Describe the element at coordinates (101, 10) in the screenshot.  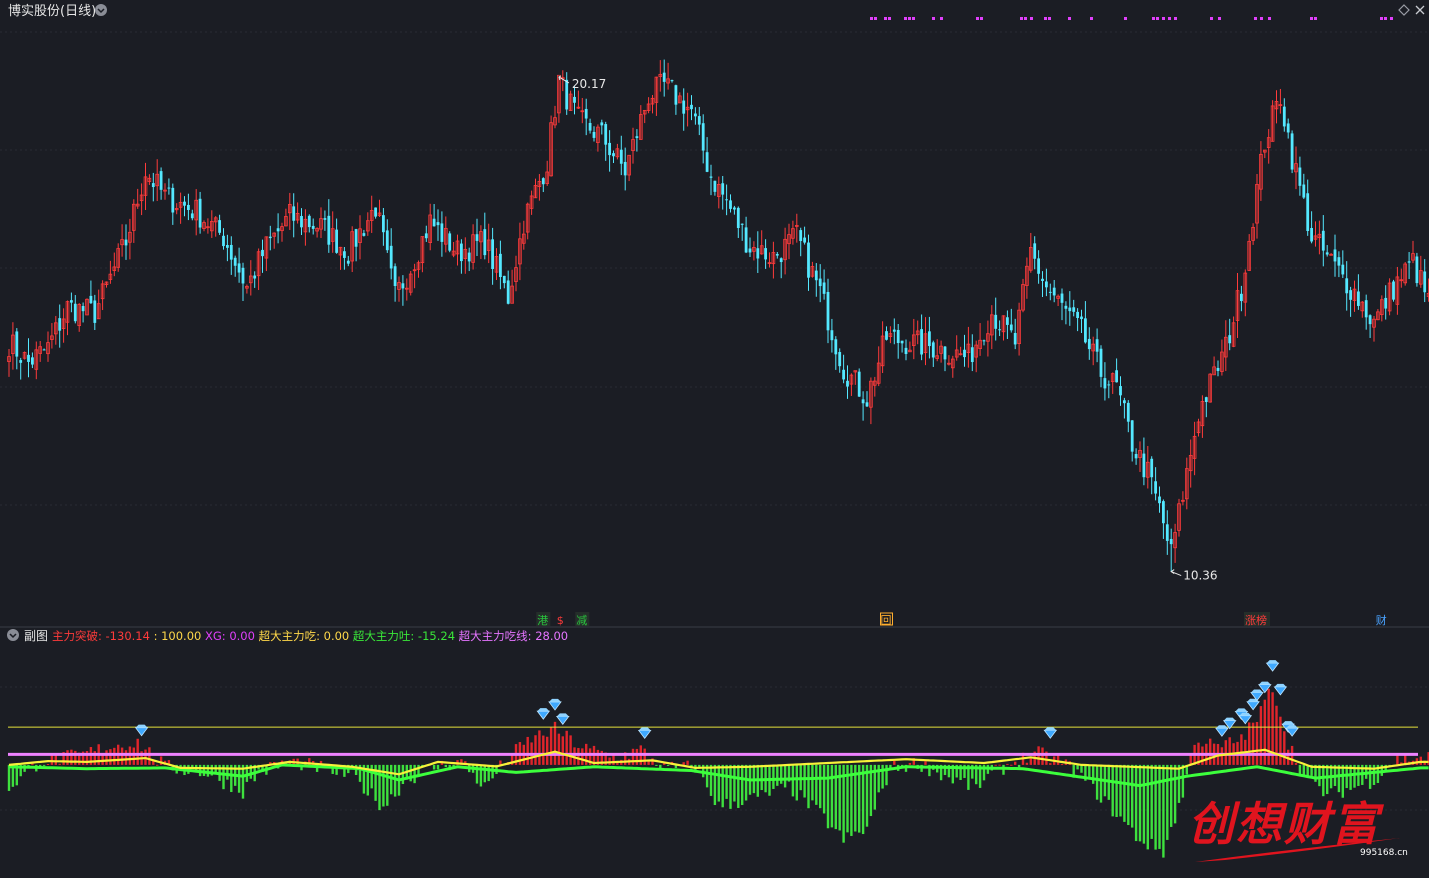
I see `chevron-down-icon` at that location.